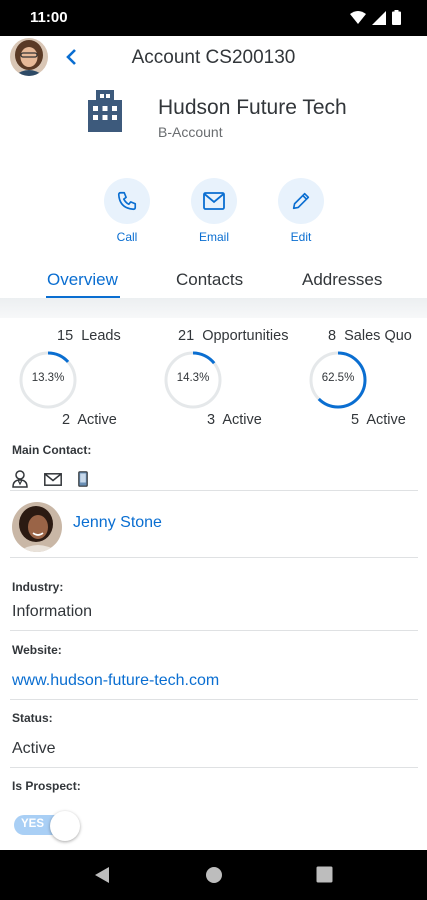 The image size is (427, 900). What do you see at coordinates (101, 336) in the screenshot?
I see `kpi-title: Leads` at bounding box center [101, 336].